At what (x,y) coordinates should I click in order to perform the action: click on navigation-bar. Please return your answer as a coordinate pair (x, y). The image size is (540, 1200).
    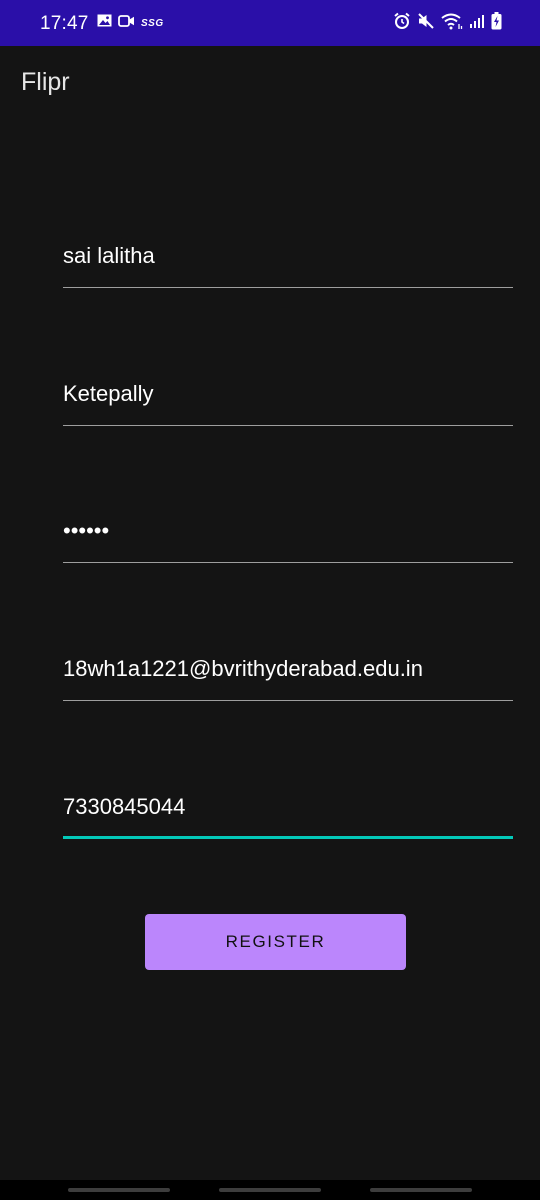
    Looking at the image, I should click on (270, 1190).